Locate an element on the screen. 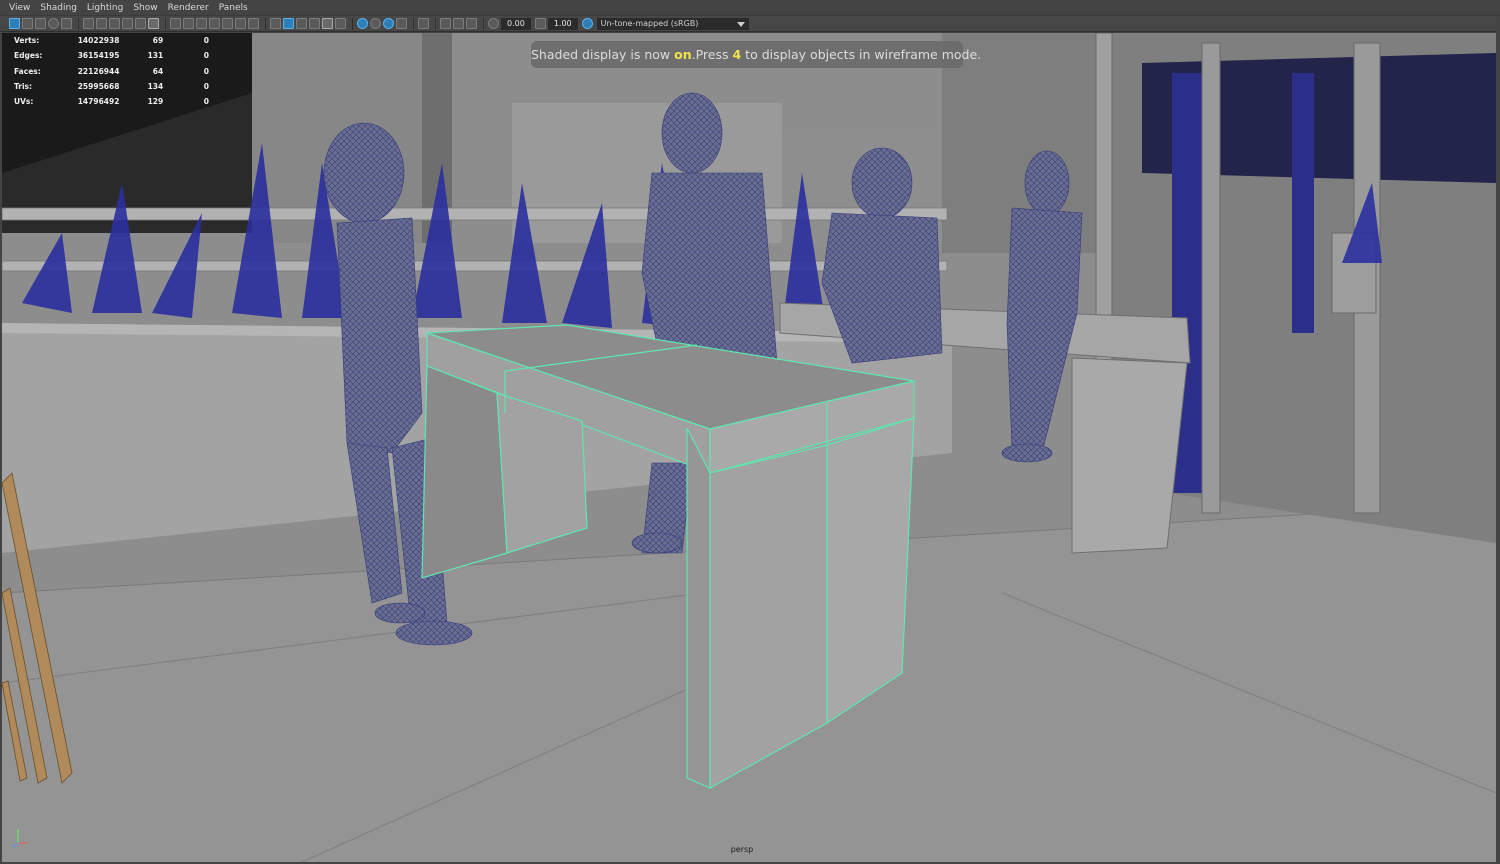  view-transform-dropdown: Un-tone-mapped (sRGB) is located at coordinates (672, 23).